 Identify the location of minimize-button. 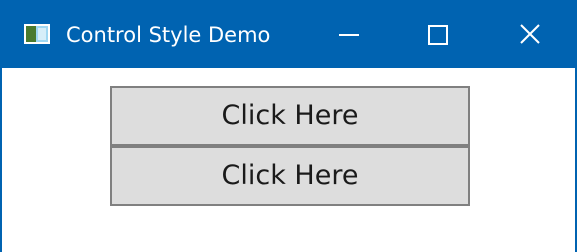
(347, 34).